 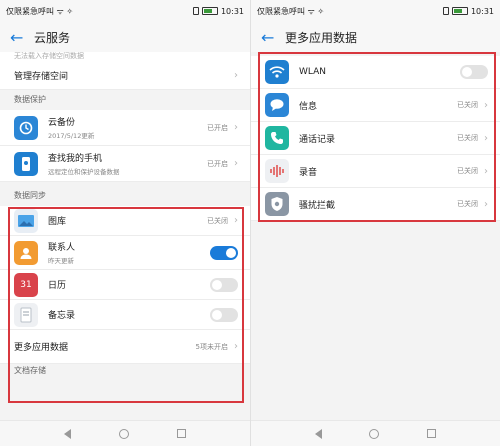 What do you see at coordinates (375, 72) in the screenshot?
I see `wlan-row: WLAN` at bounding box center [375, 72].